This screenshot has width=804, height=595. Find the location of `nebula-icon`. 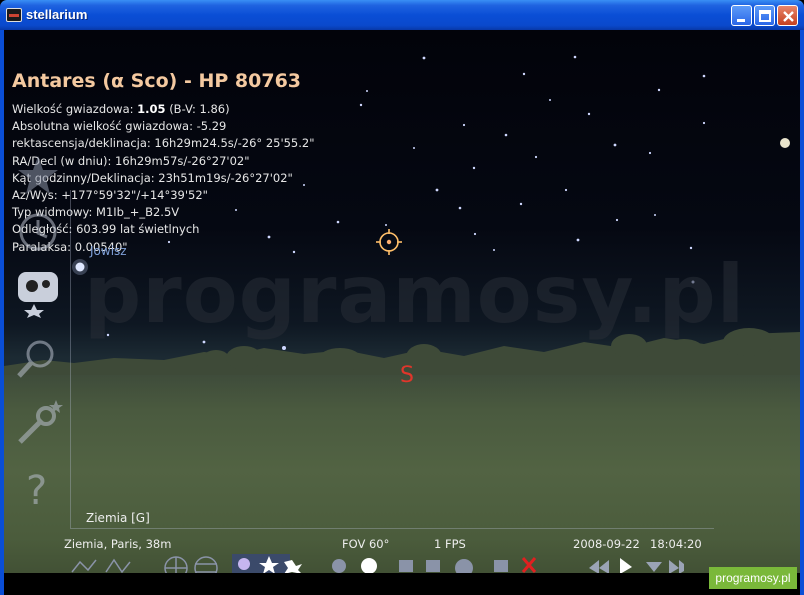

nebula-icon is located at coordinates (244, 564).